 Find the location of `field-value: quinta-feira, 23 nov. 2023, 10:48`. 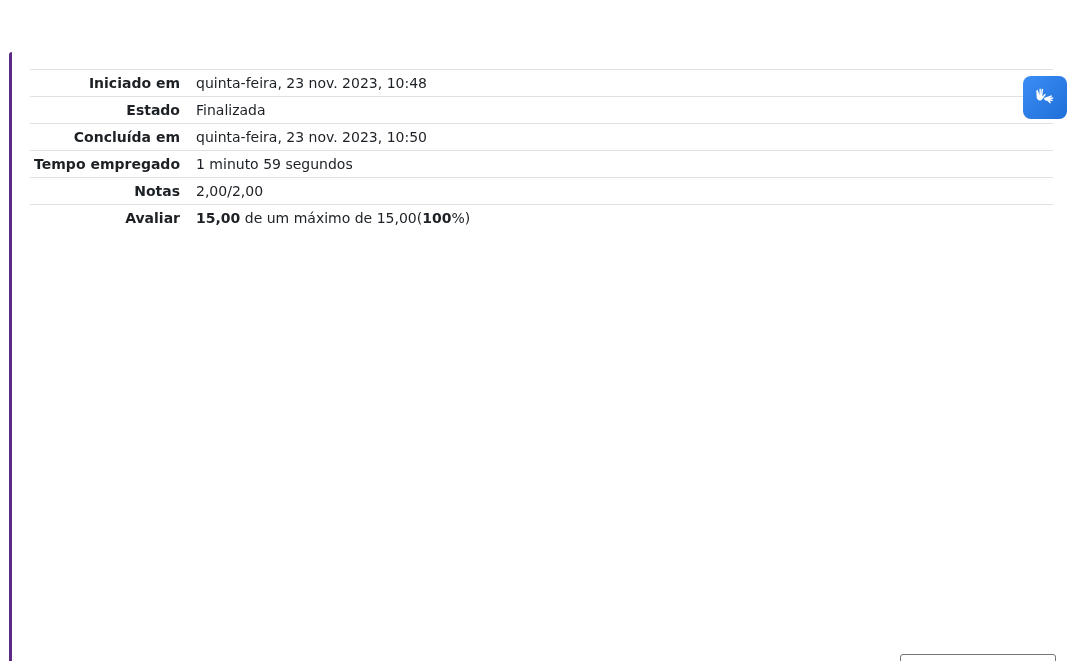

field-value: quinta-feira, 23 nov. 2023, 10:48 is located at coordinates (620, 83).